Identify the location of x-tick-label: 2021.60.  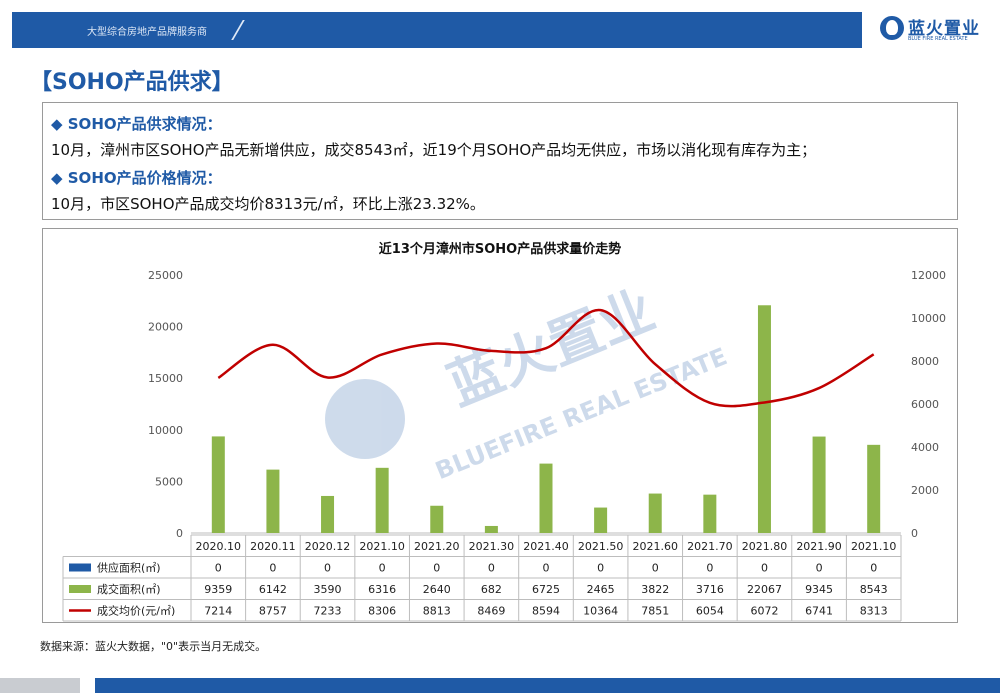
(655, 546).